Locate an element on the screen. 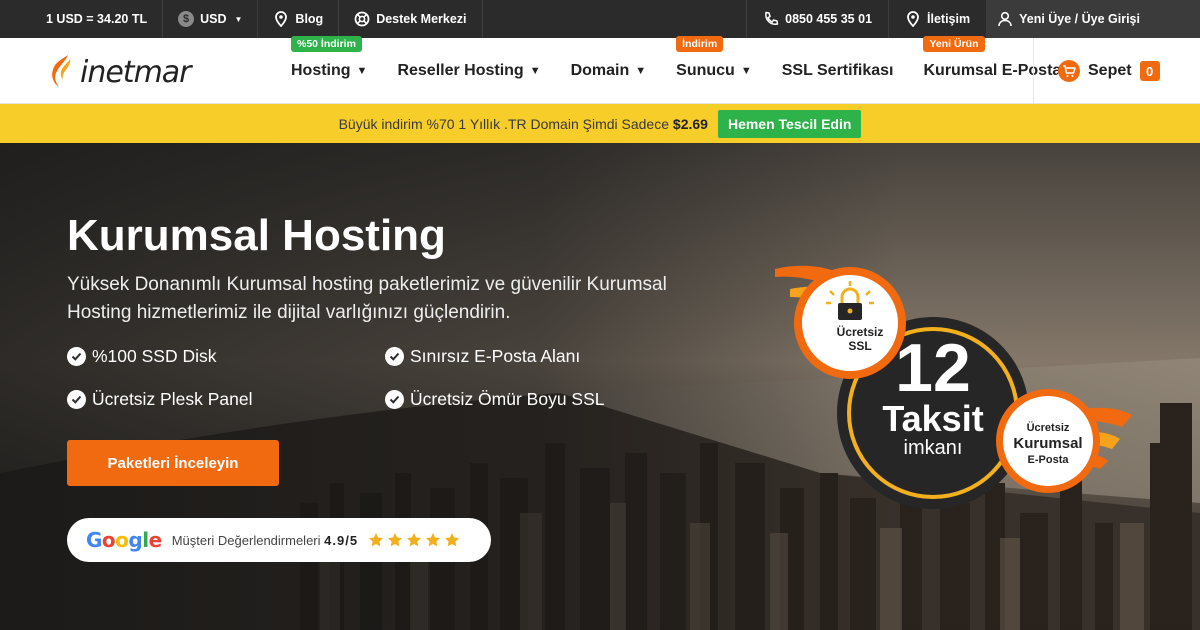 The image size is (1200, 630). badge-number: 12 is located at coordinates (933, 368).